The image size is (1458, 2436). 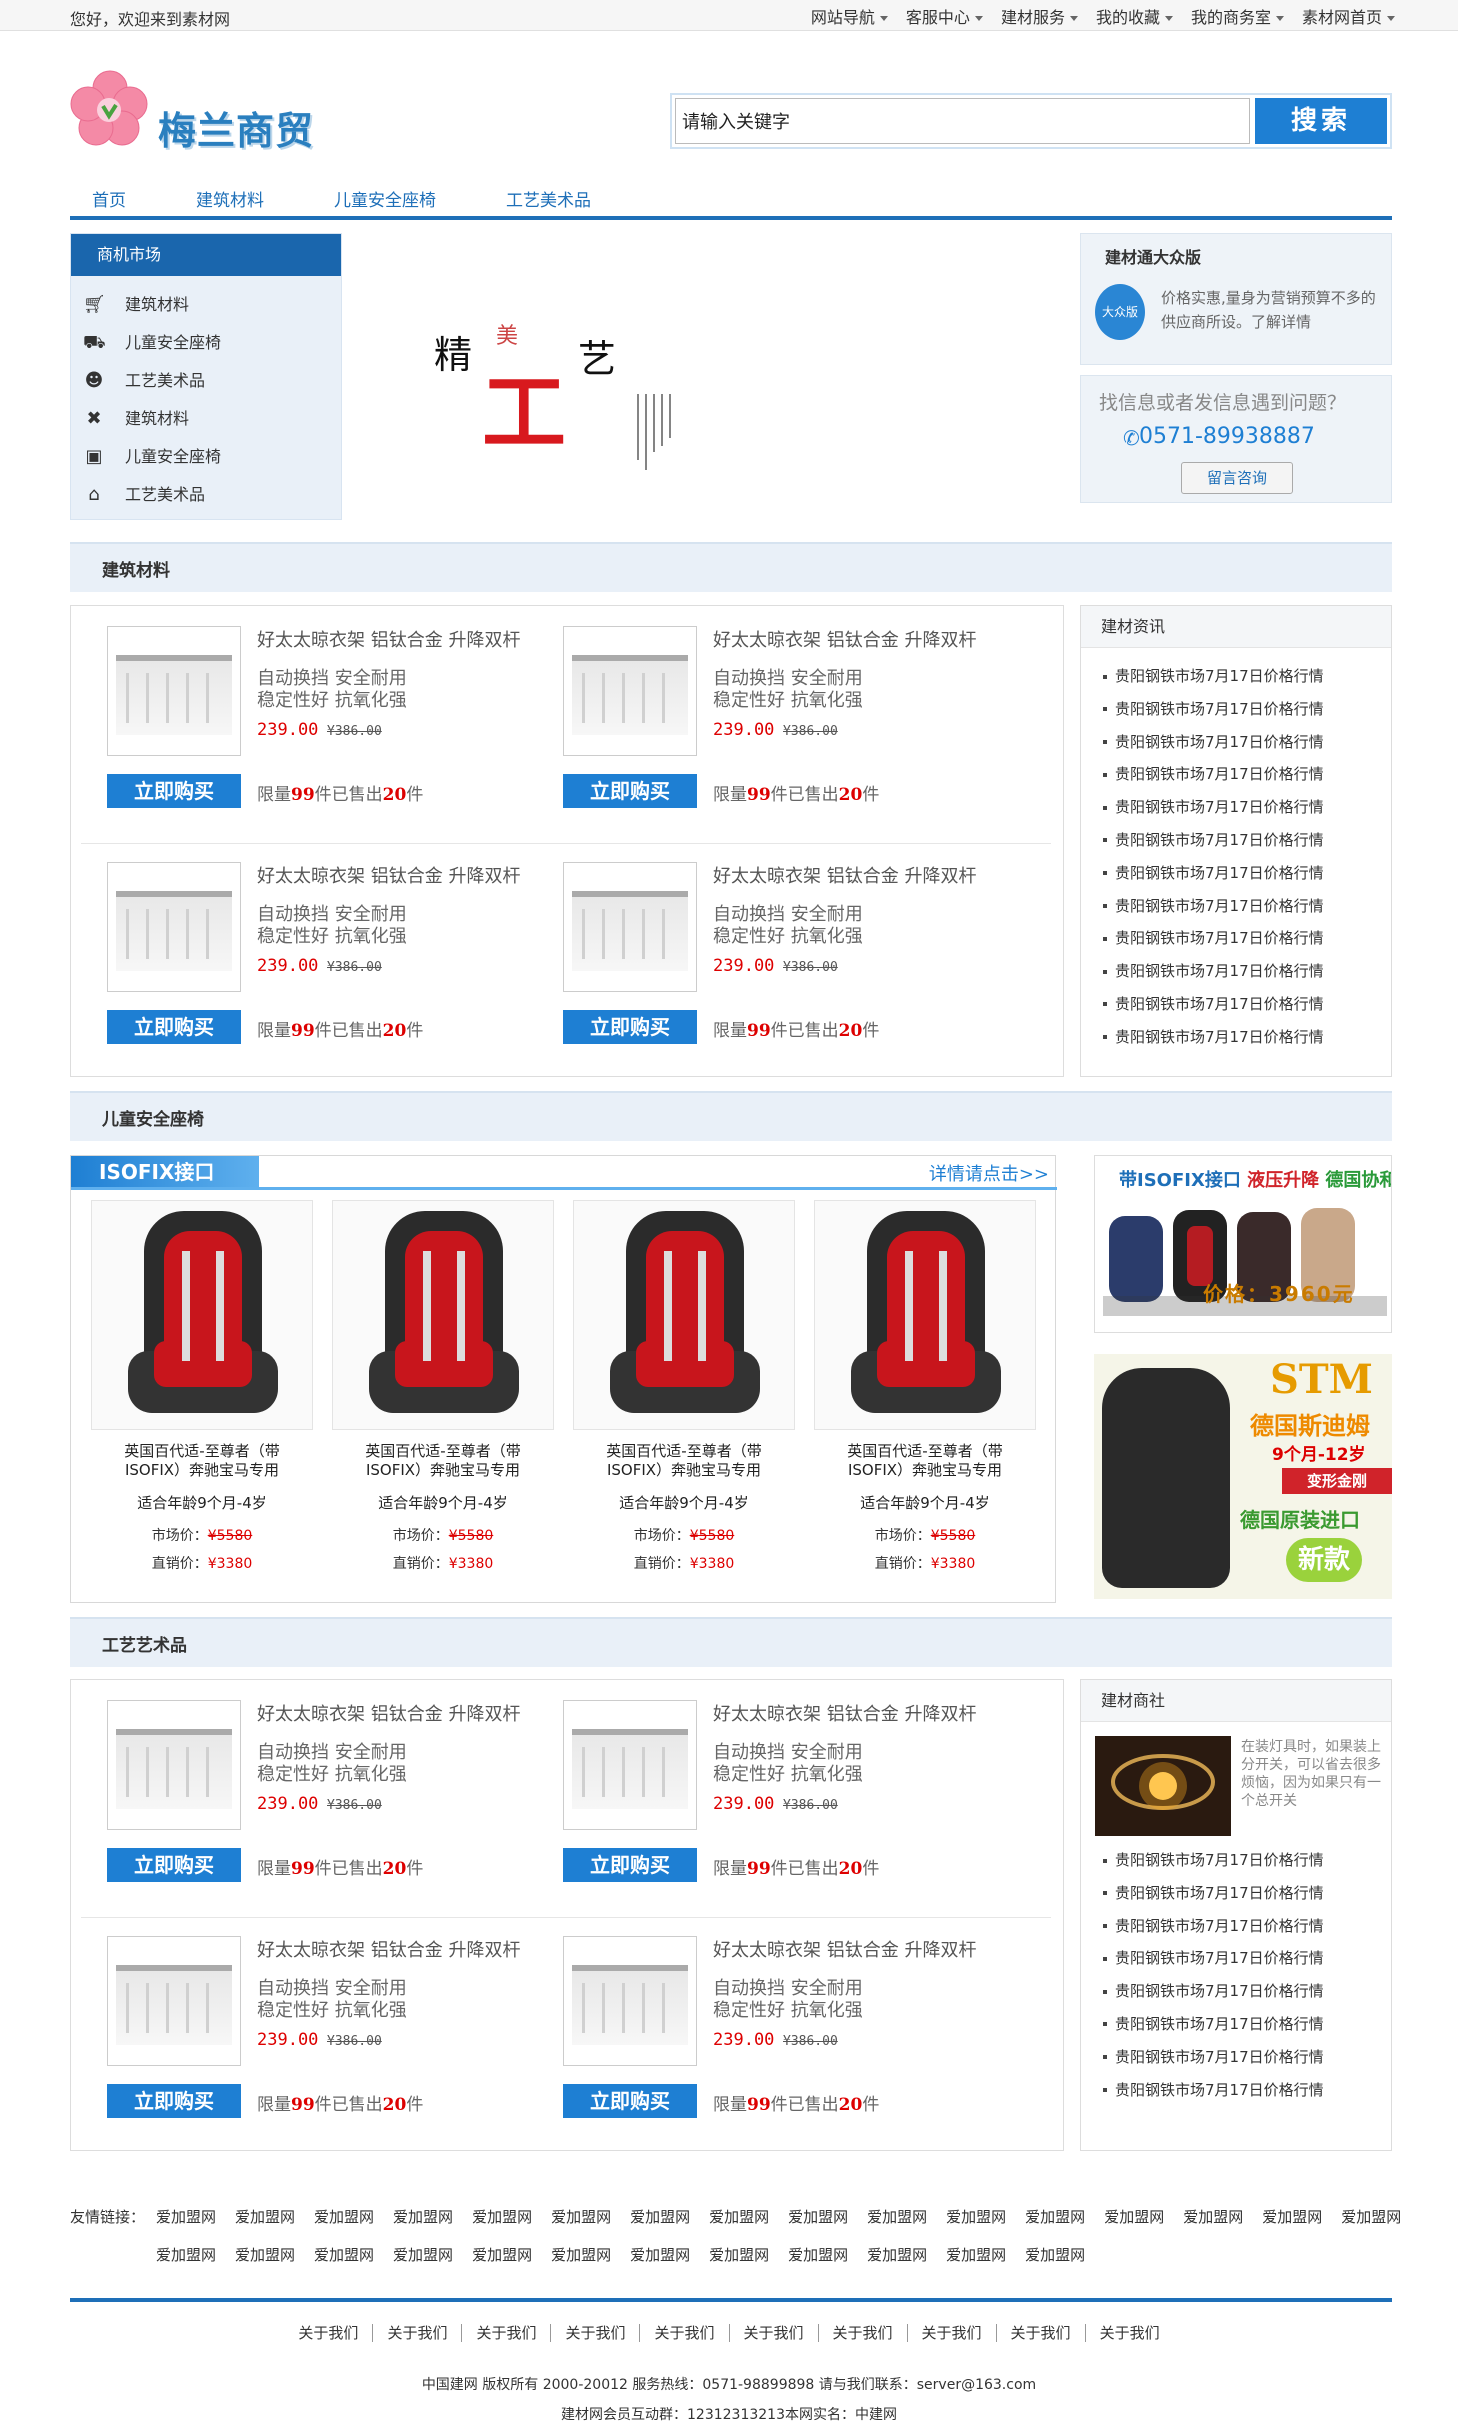 What do you see at coordinates (1273, 310) in the screenshot?
I see `edition-desc: 价格实惠,量身为营销预算不多的供应商所设。了解详情` at bounding box center [1273, 310].